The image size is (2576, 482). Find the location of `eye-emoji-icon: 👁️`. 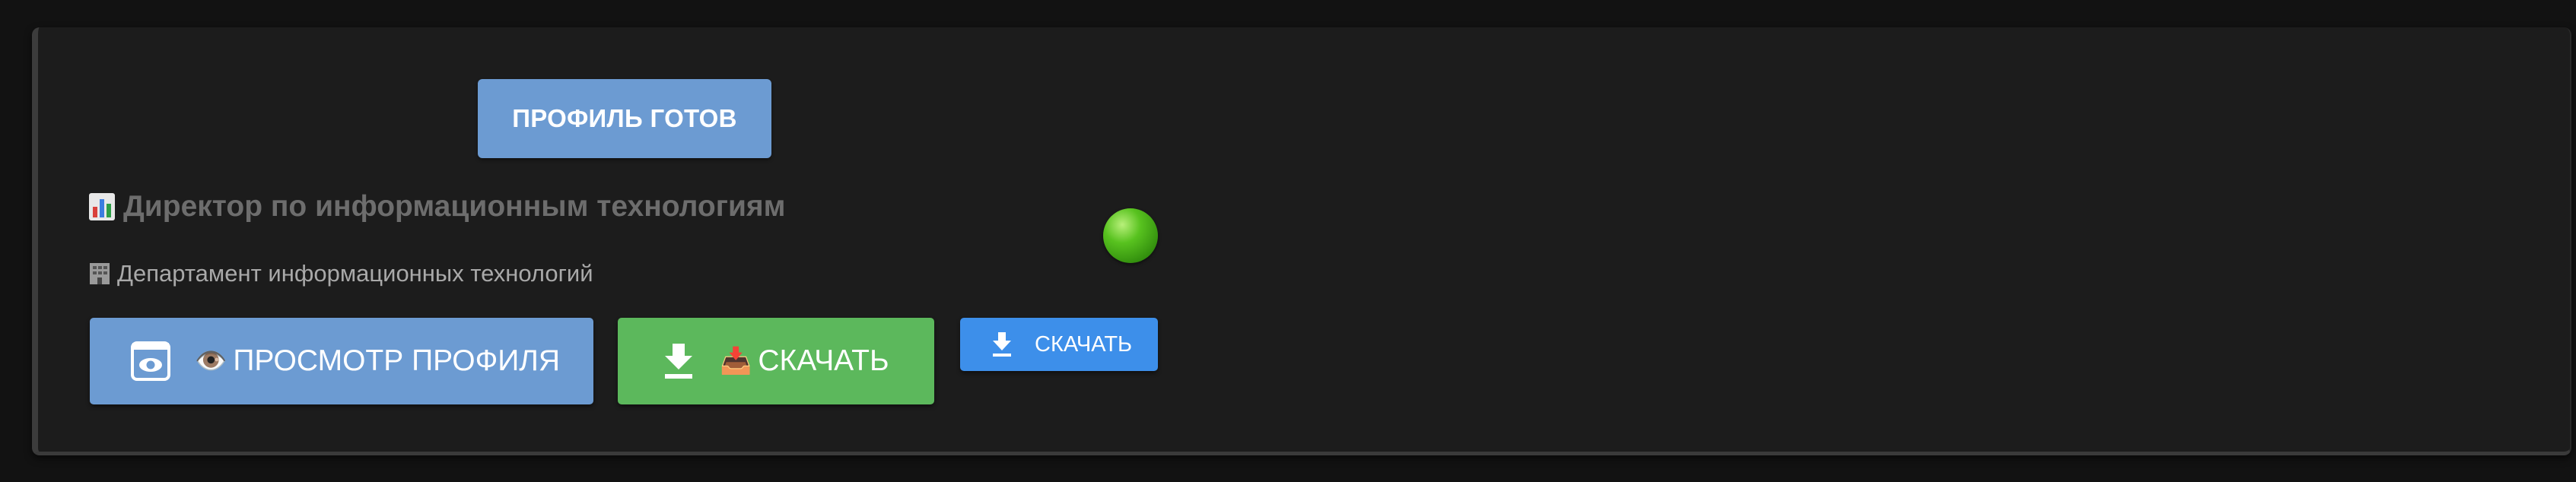

eye-emoji-icon: 👁️ is located at coordinates (211, 361).